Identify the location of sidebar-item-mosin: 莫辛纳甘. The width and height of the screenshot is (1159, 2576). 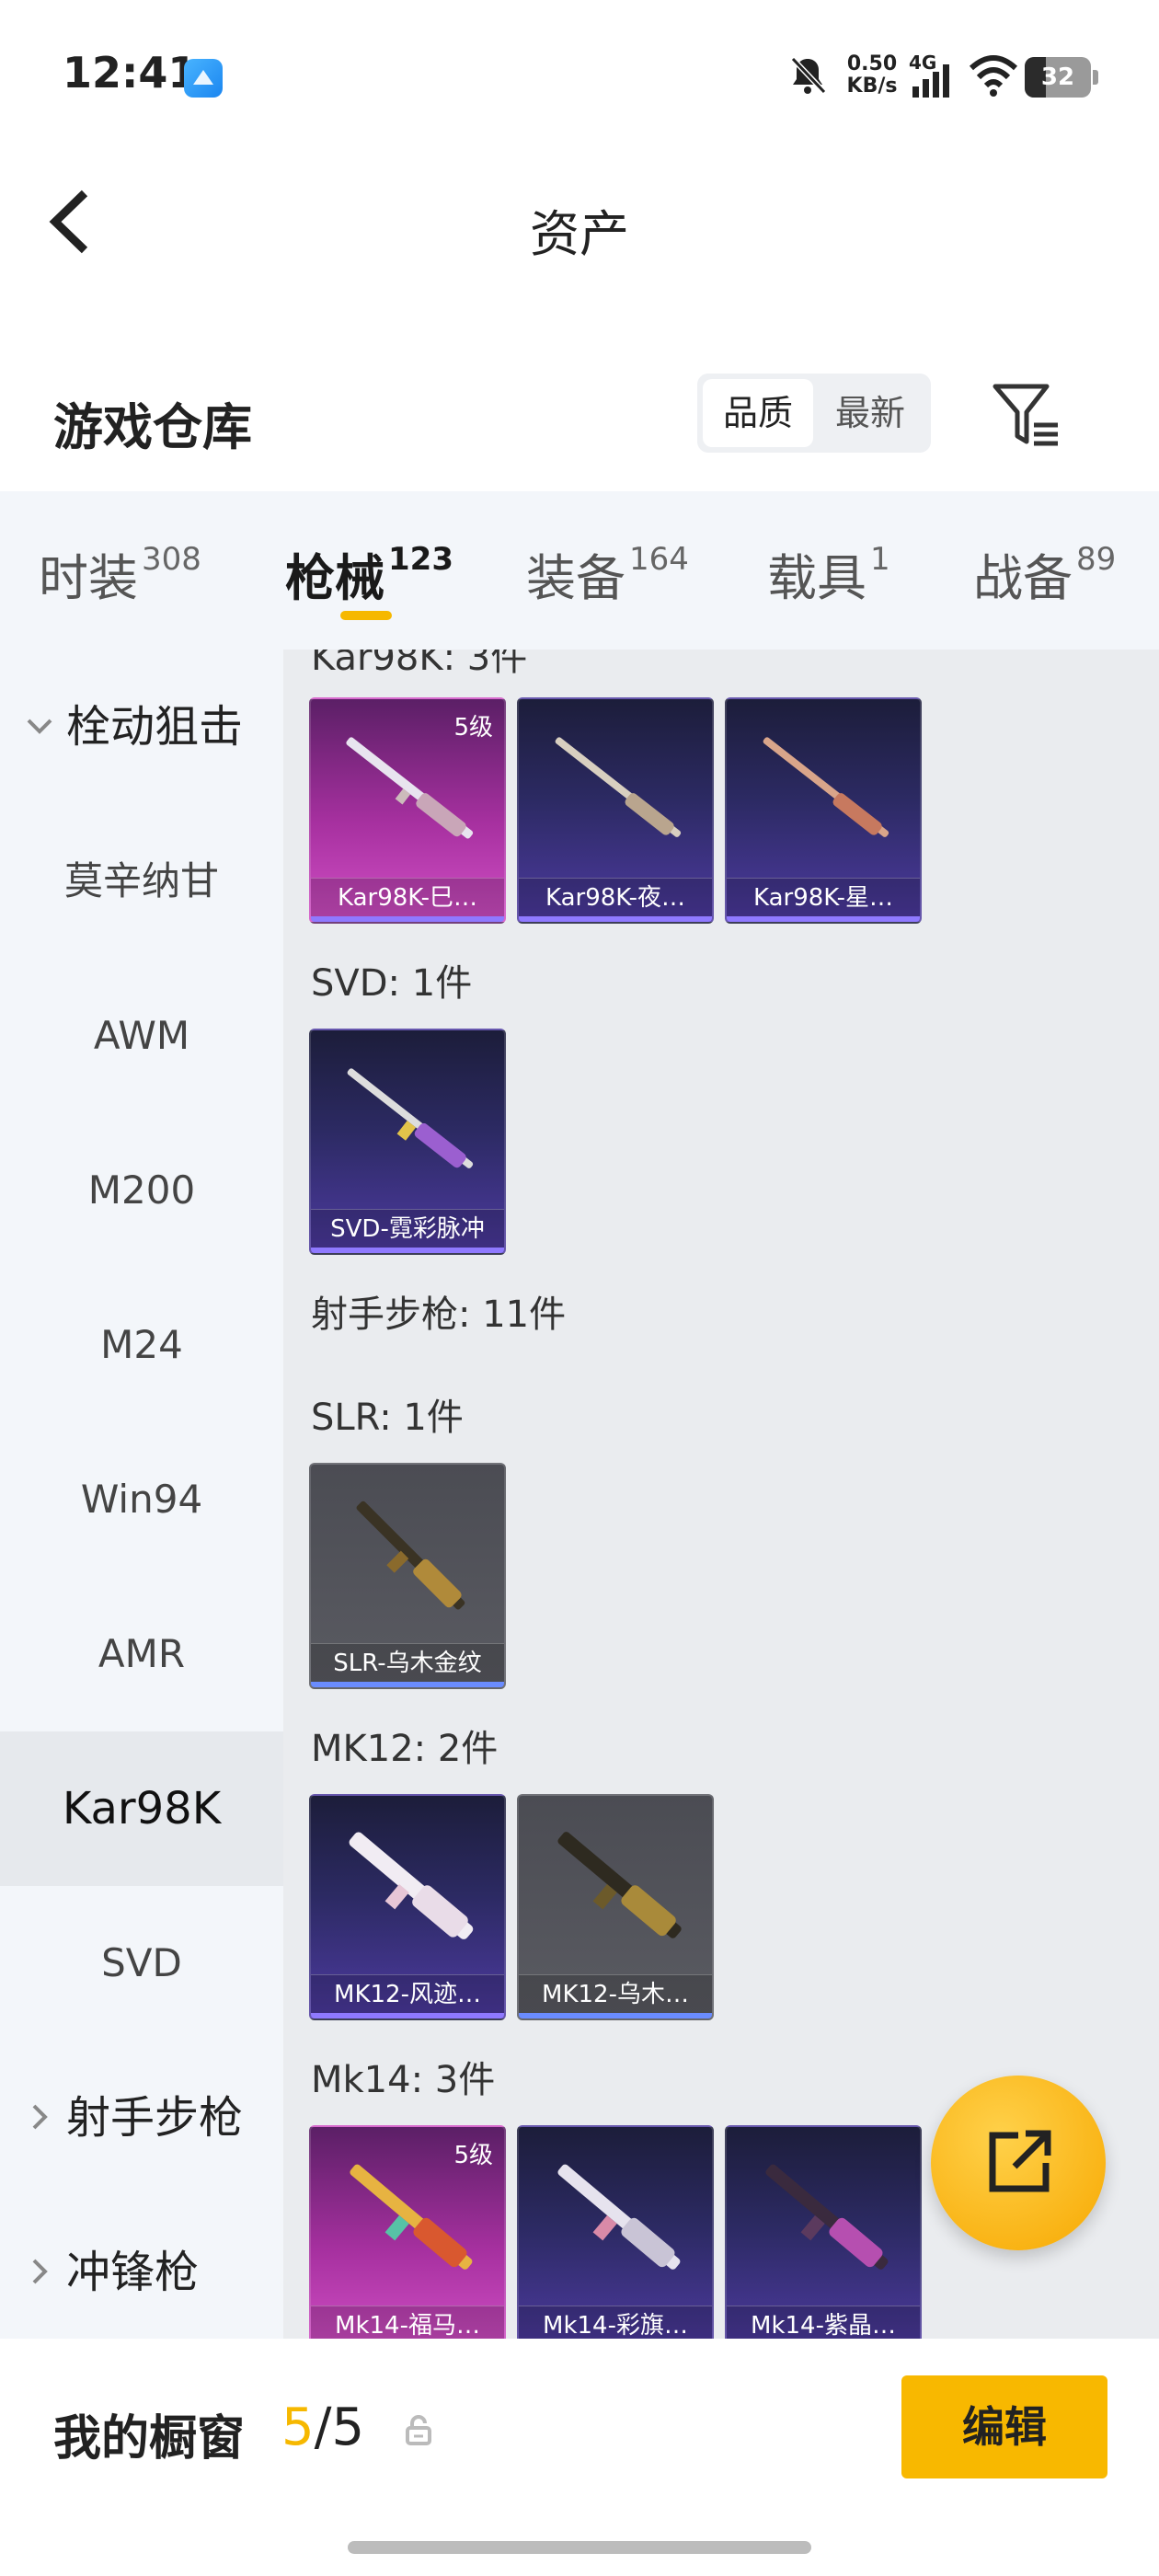
(141, 881).